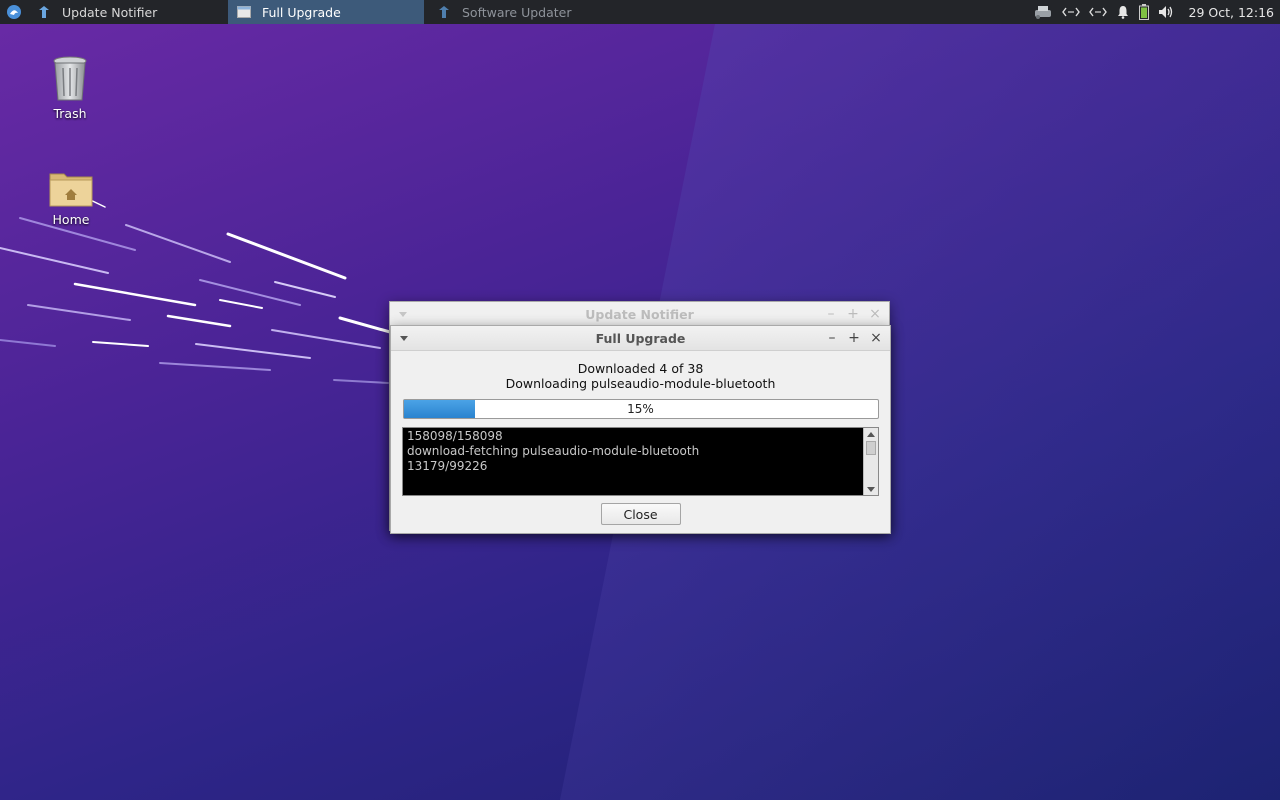 The image size is (1280, 800). What do you see at coordinates (1043, 12) in the screenshot?
I see `printer-icon` at bounding box center [1043, 12].